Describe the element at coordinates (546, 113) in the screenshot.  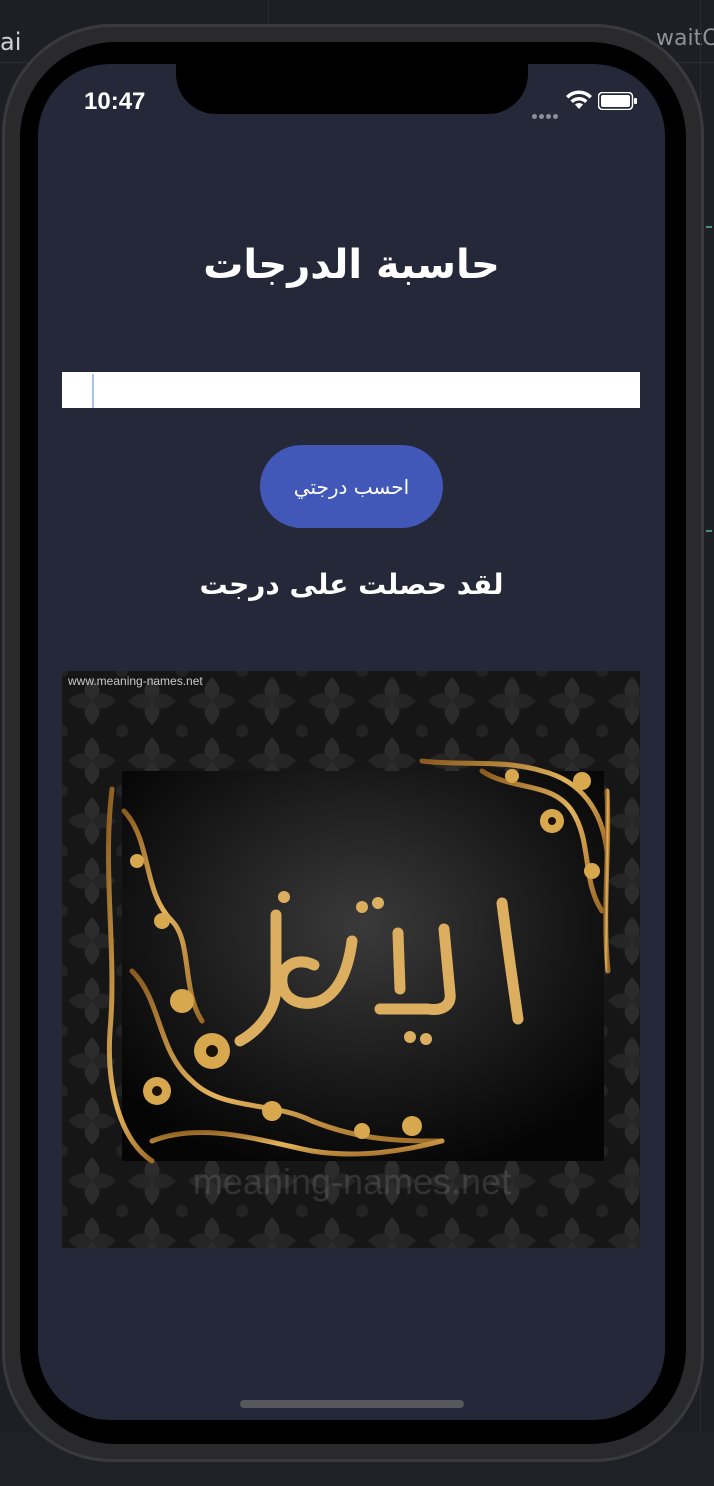
I see `signal-icon` at that location.